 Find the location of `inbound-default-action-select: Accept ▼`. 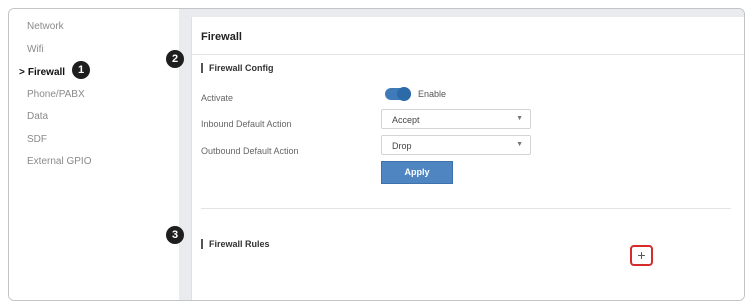

inbound-default-action-select: Accept ▼ is located at coordinates (456, 119).